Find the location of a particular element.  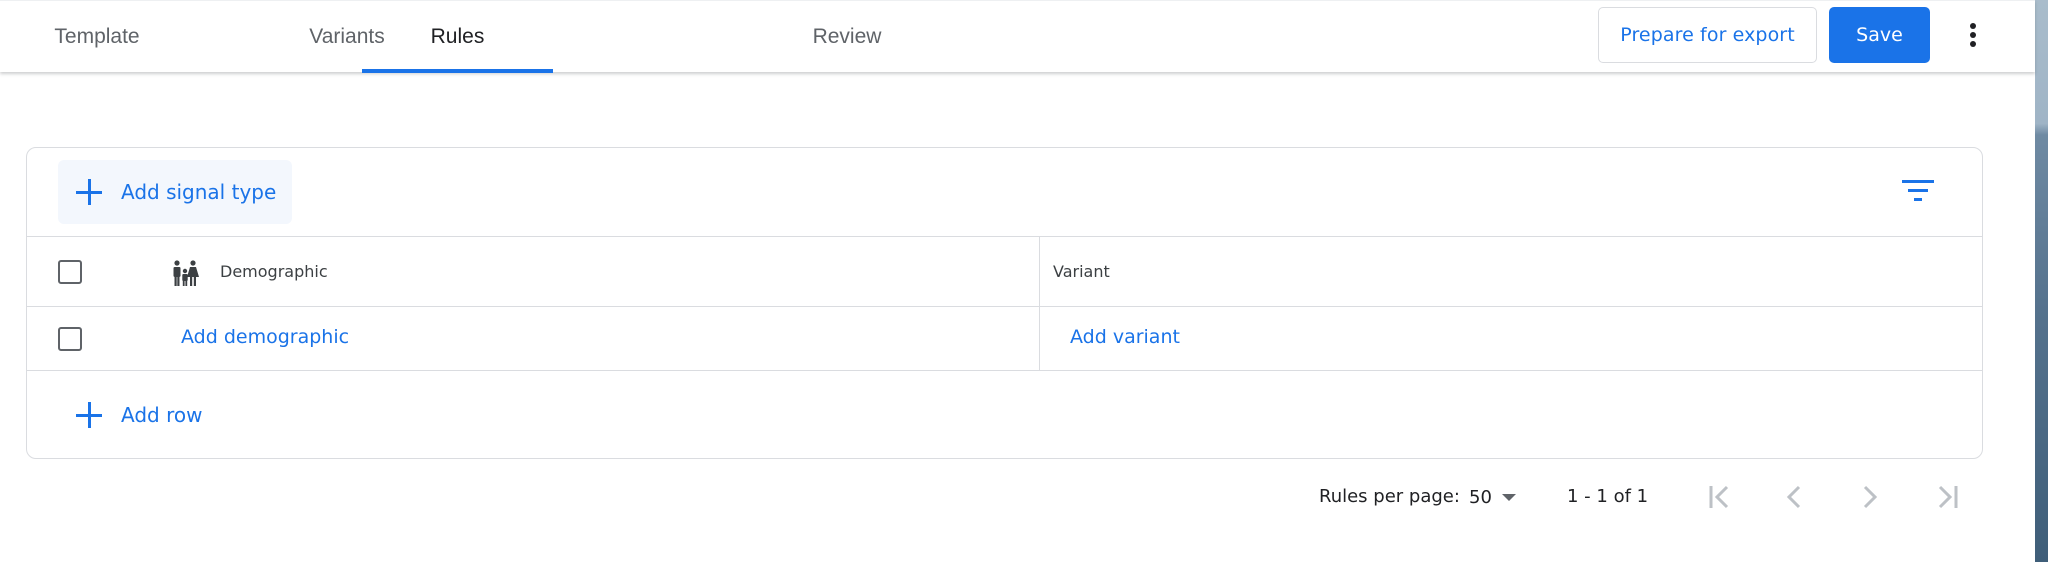

first-page-icon is located at coordinates (1721, 497).